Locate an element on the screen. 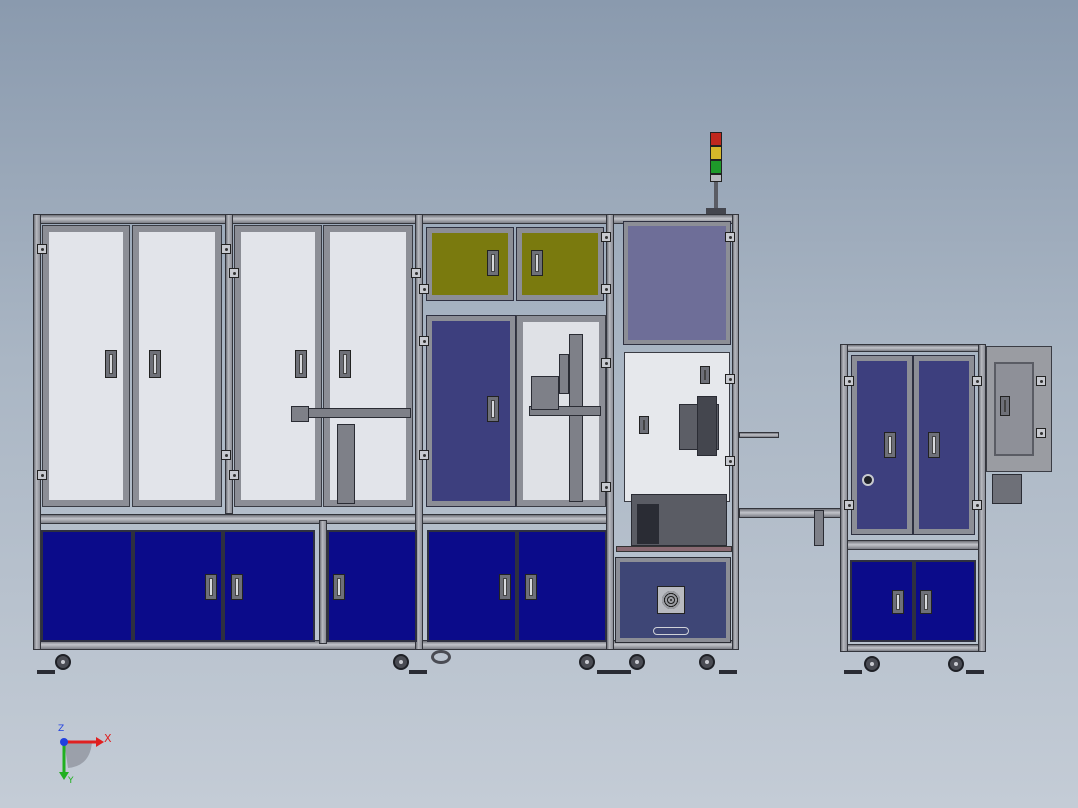 This screenshot has width=1078, height=808. conveyor-support is located at coordinates (819, 528).